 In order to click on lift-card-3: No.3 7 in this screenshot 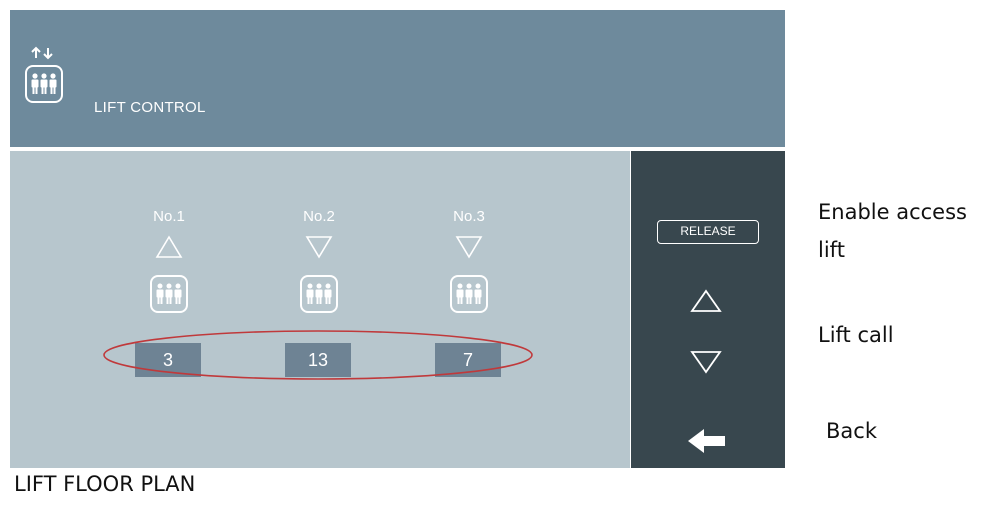, I will do `click(469, 309)`.